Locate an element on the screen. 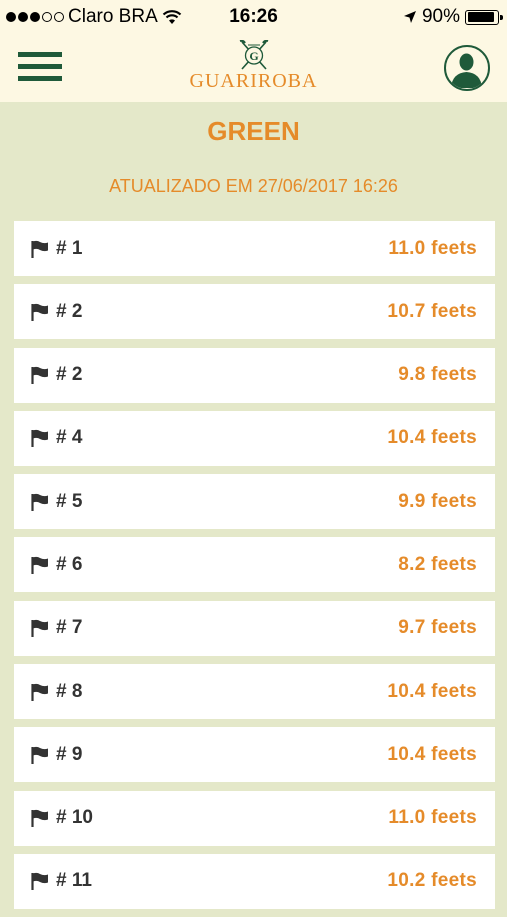  hole-number: # 7 is located at coordinates (69, 628).